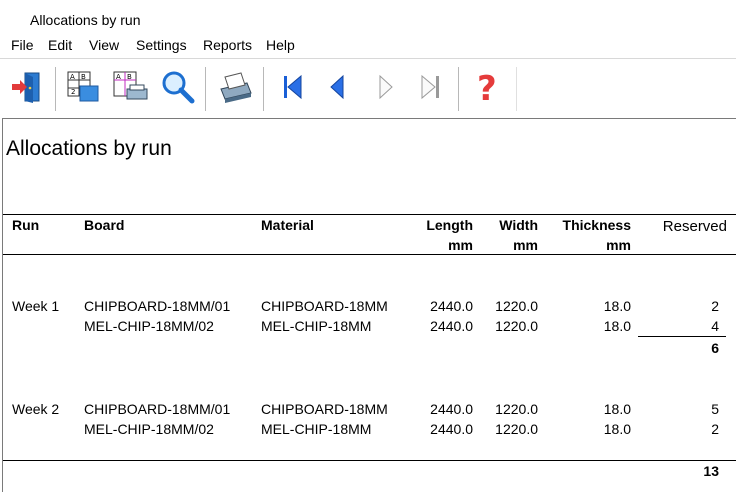  Describe the element at coordinates (26, 225) in the screenshot. I see `header-run: Run` at that location.